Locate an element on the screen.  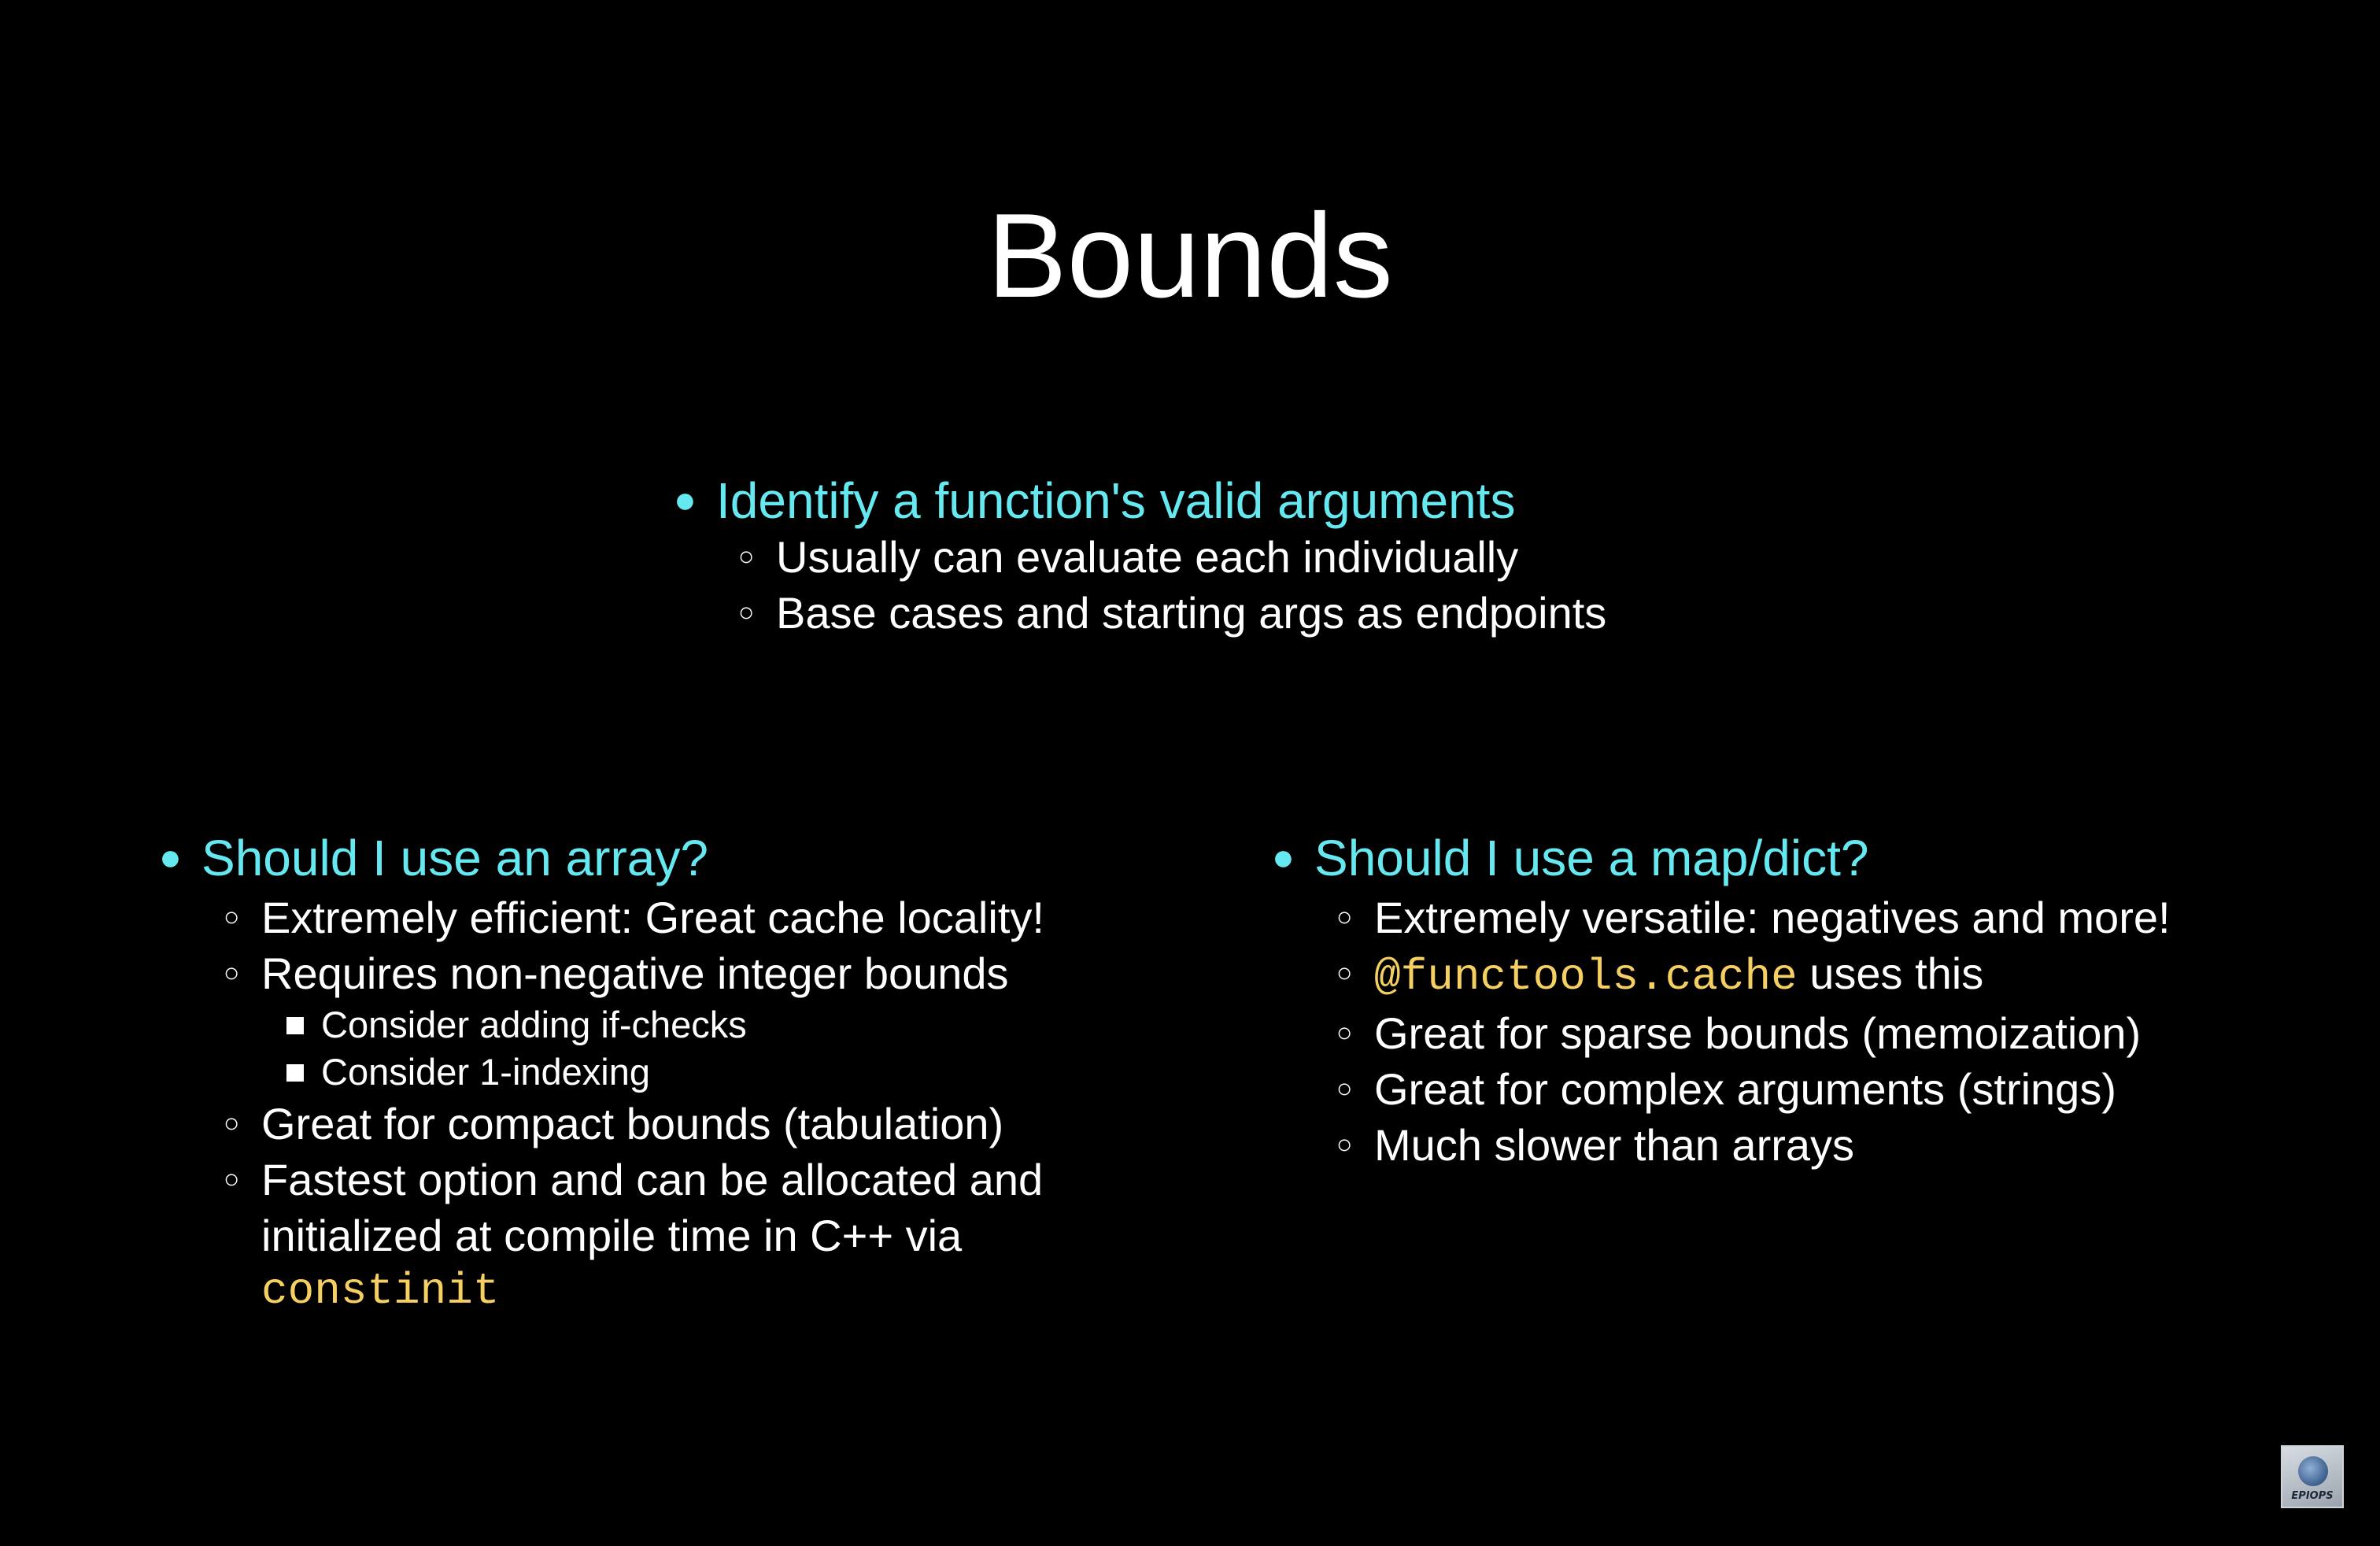
list-item: ○ Great for compact bounds (tabulation) is located at coordinates (634, 1124).